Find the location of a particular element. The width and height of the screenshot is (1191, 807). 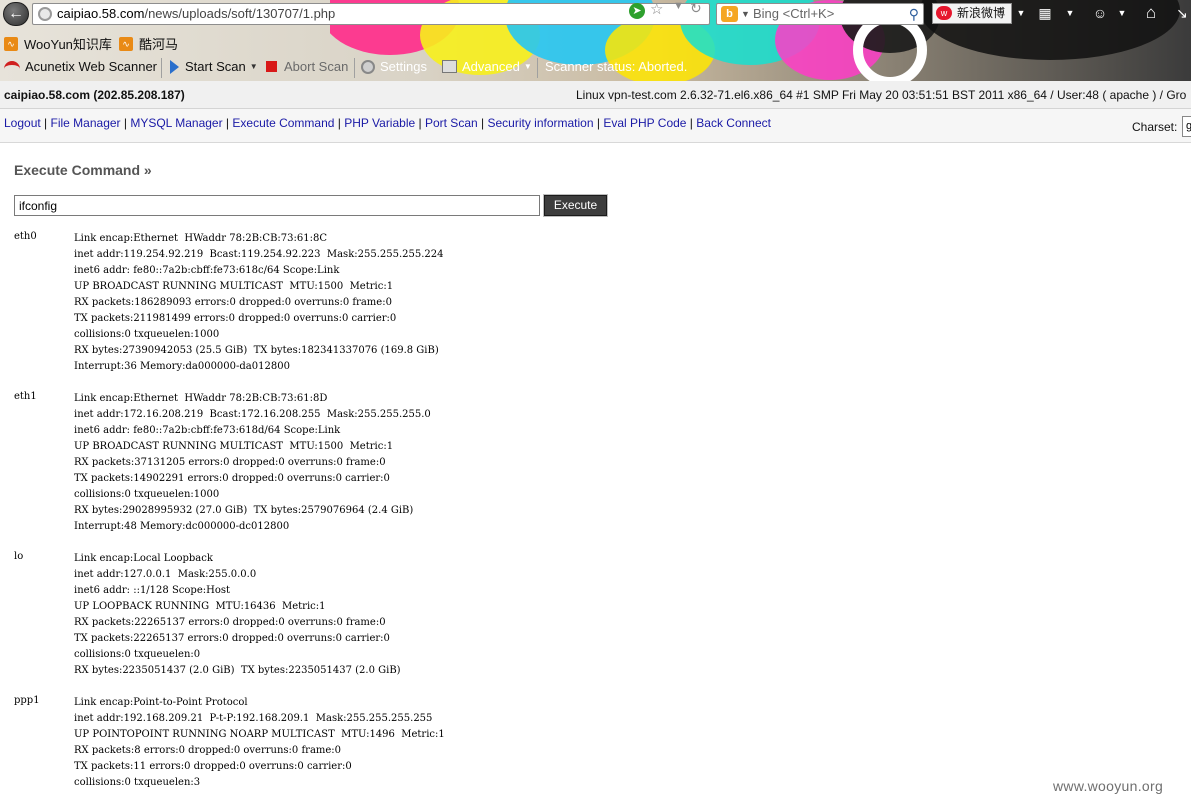

abort-scan-label: Abort Scan is located at coordinates (316, 66).